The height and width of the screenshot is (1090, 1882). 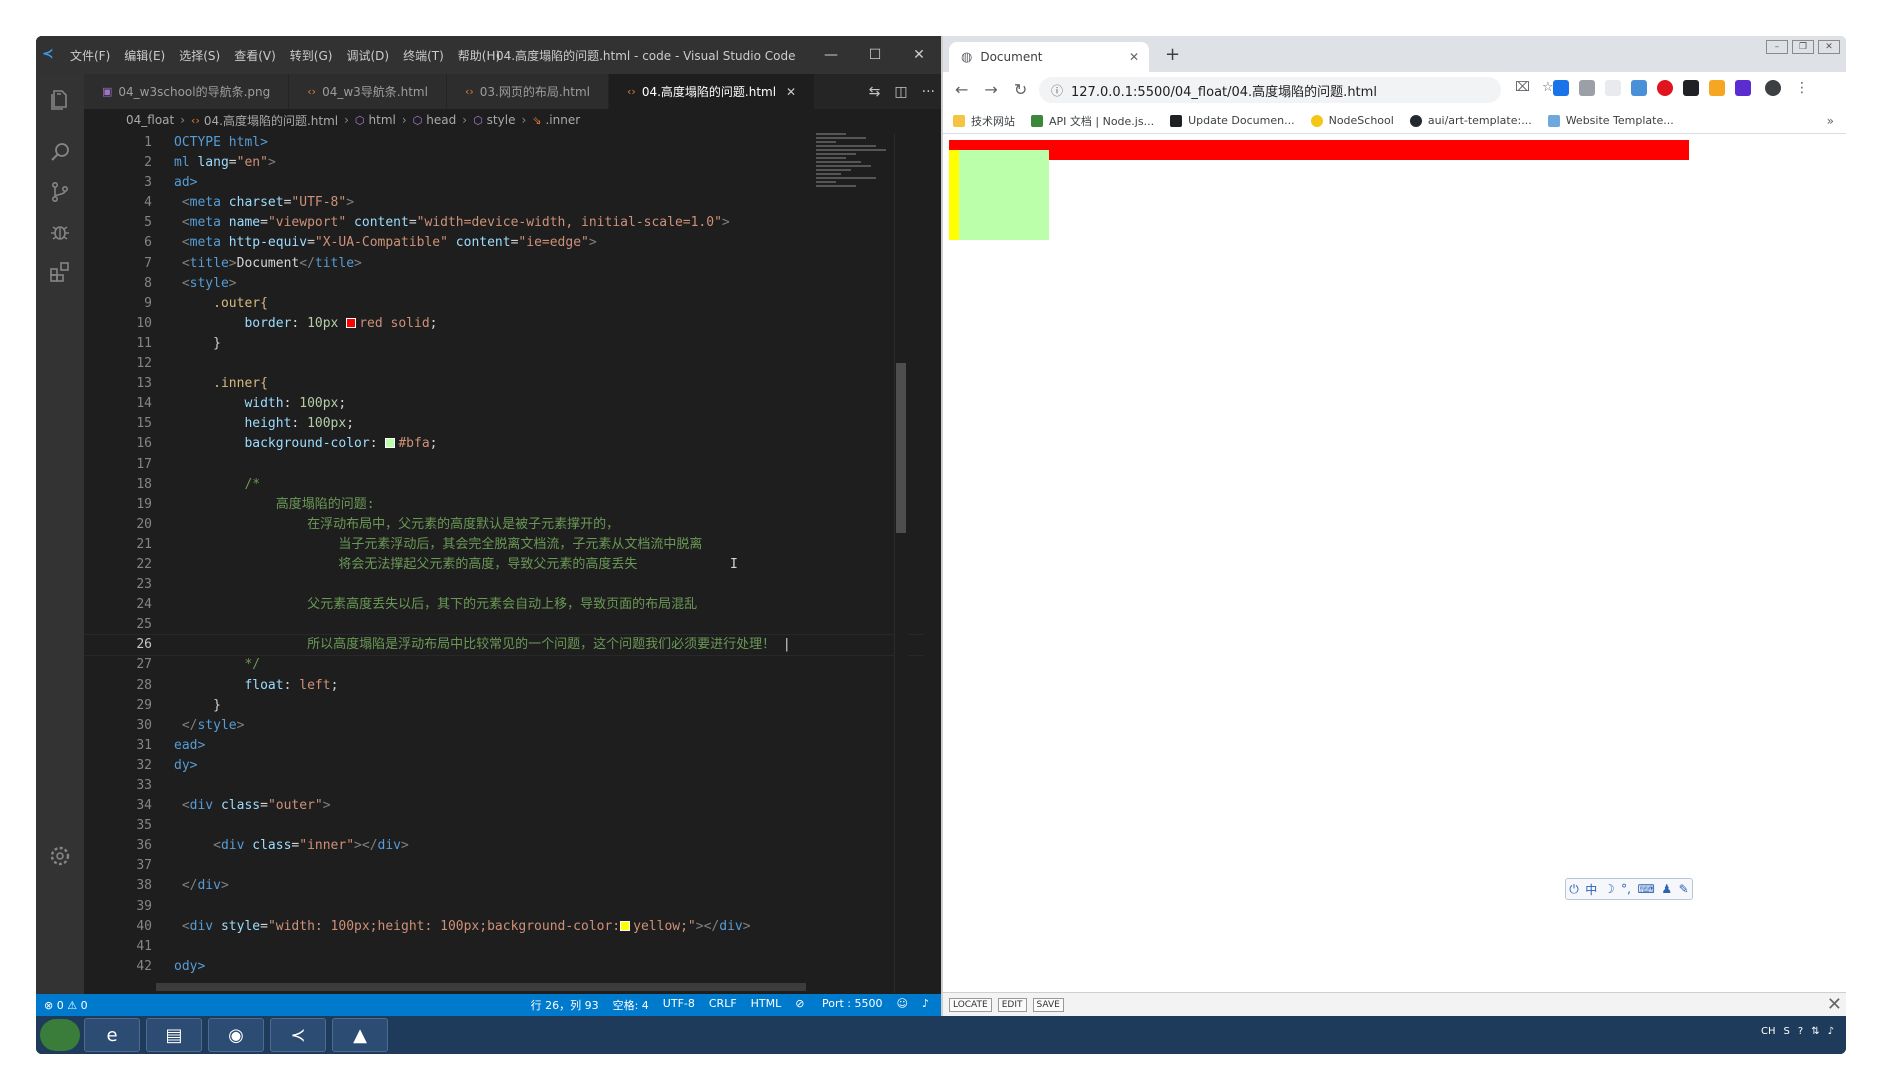 I want to click on indentation: 空格: 4, so click(x=631, y=1005).